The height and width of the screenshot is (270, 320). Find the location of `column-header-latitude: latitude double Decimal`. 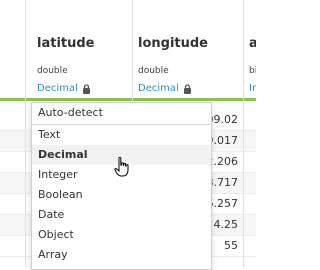

column-header-latitude: latitude double Decimal is located at coordinates (81, 49).